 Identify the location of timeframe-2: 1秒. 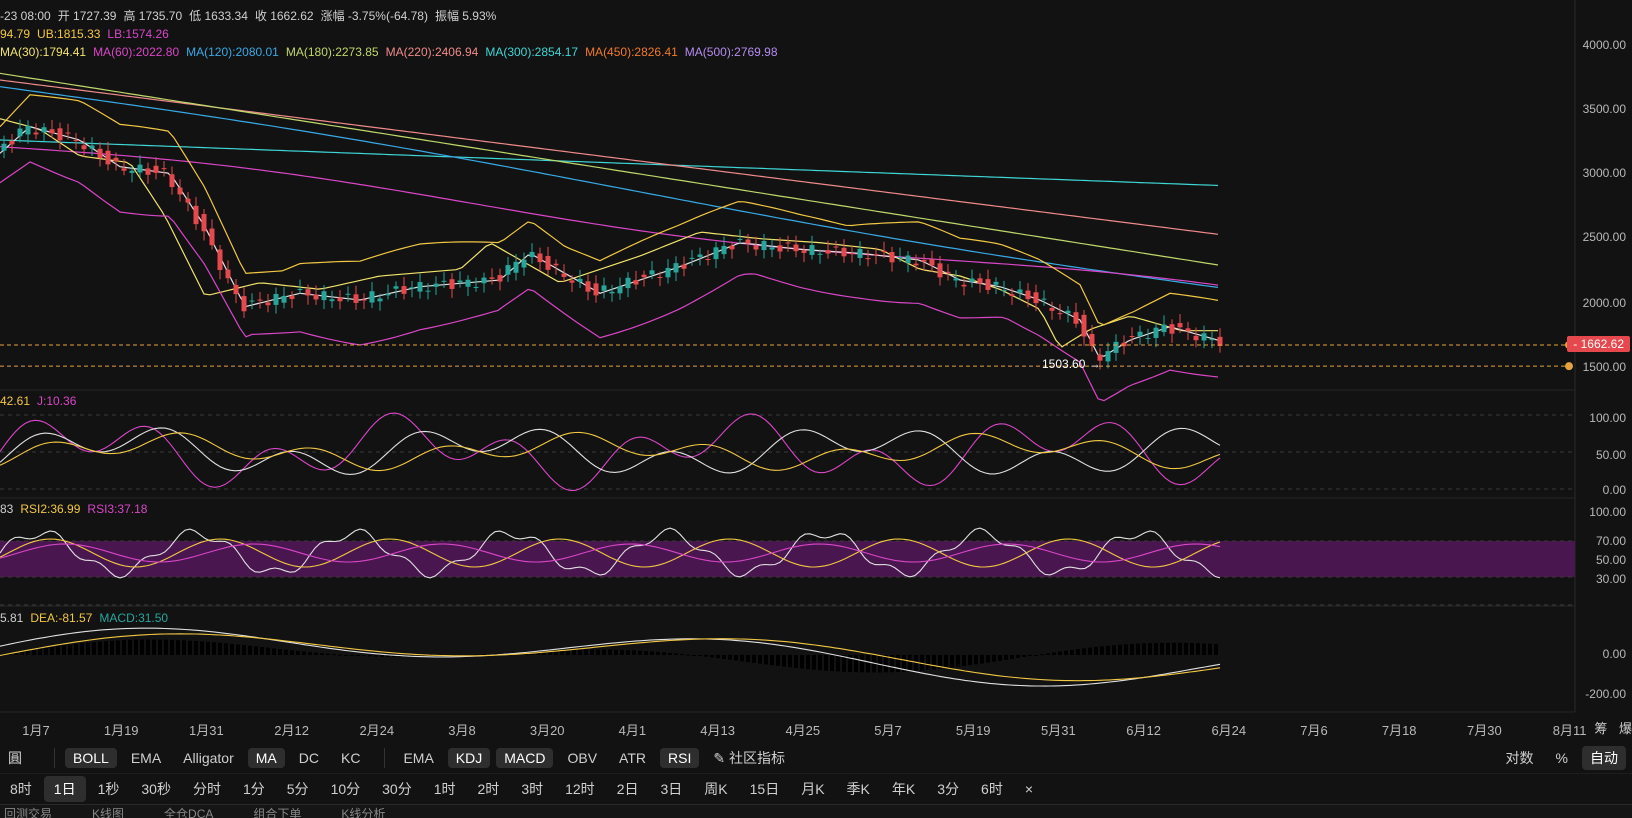
(109, 789).